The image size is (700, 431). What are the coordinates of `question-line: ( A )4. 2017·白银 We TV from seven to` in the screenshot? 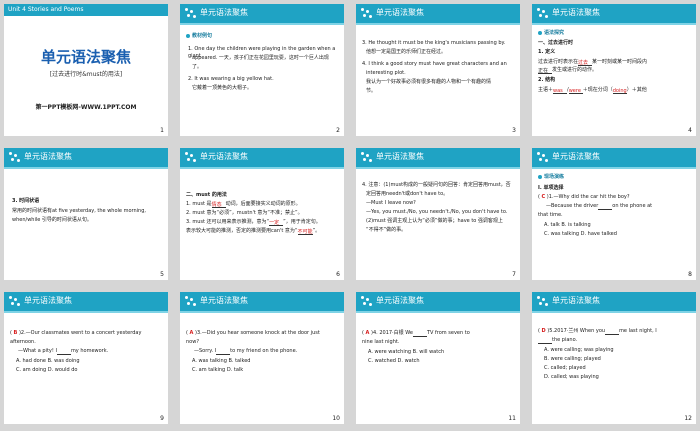 It's located at (416, 333).